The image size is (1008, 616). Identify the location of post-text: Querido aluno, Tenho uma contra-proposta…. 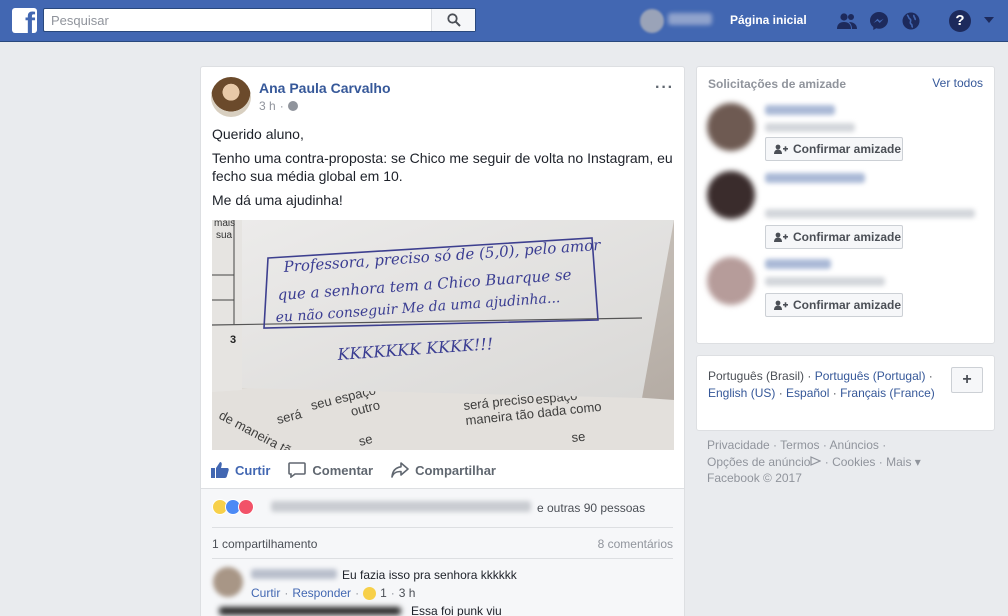
(443, 170).